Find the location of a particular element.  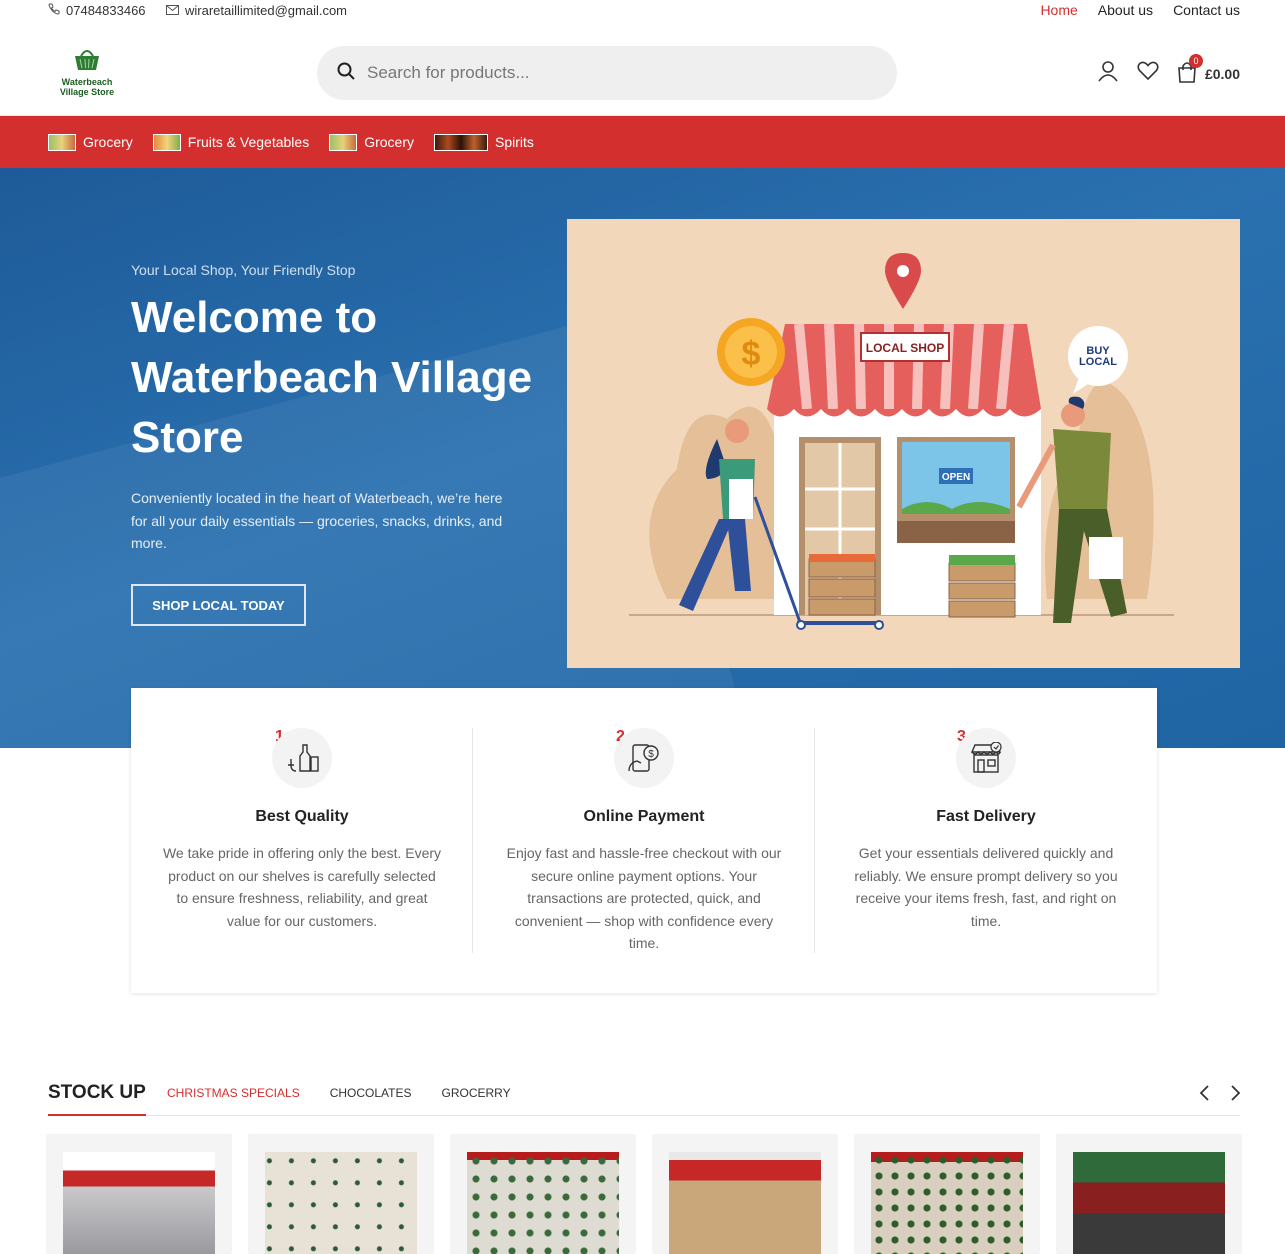

phone-icon is located at coordinates (54, 10).